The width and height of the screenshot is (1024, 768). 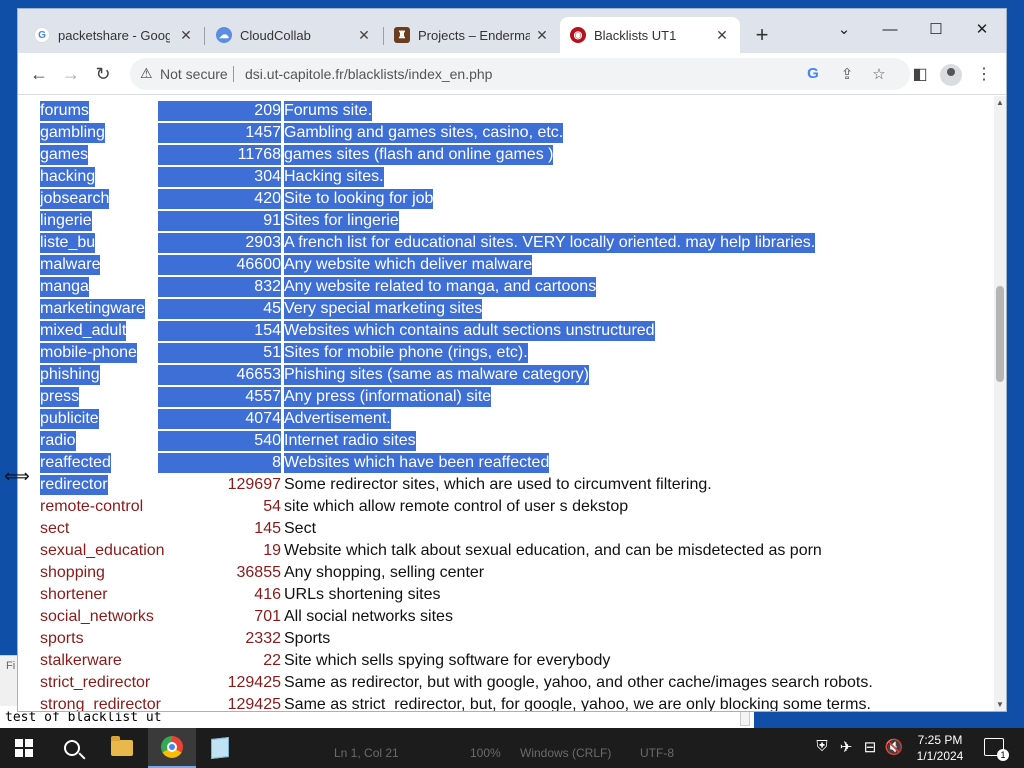 What do you see at coordinates (74, 485) in the screenshot?
I see `category-link: redirector` at bounding box center [74, 485].